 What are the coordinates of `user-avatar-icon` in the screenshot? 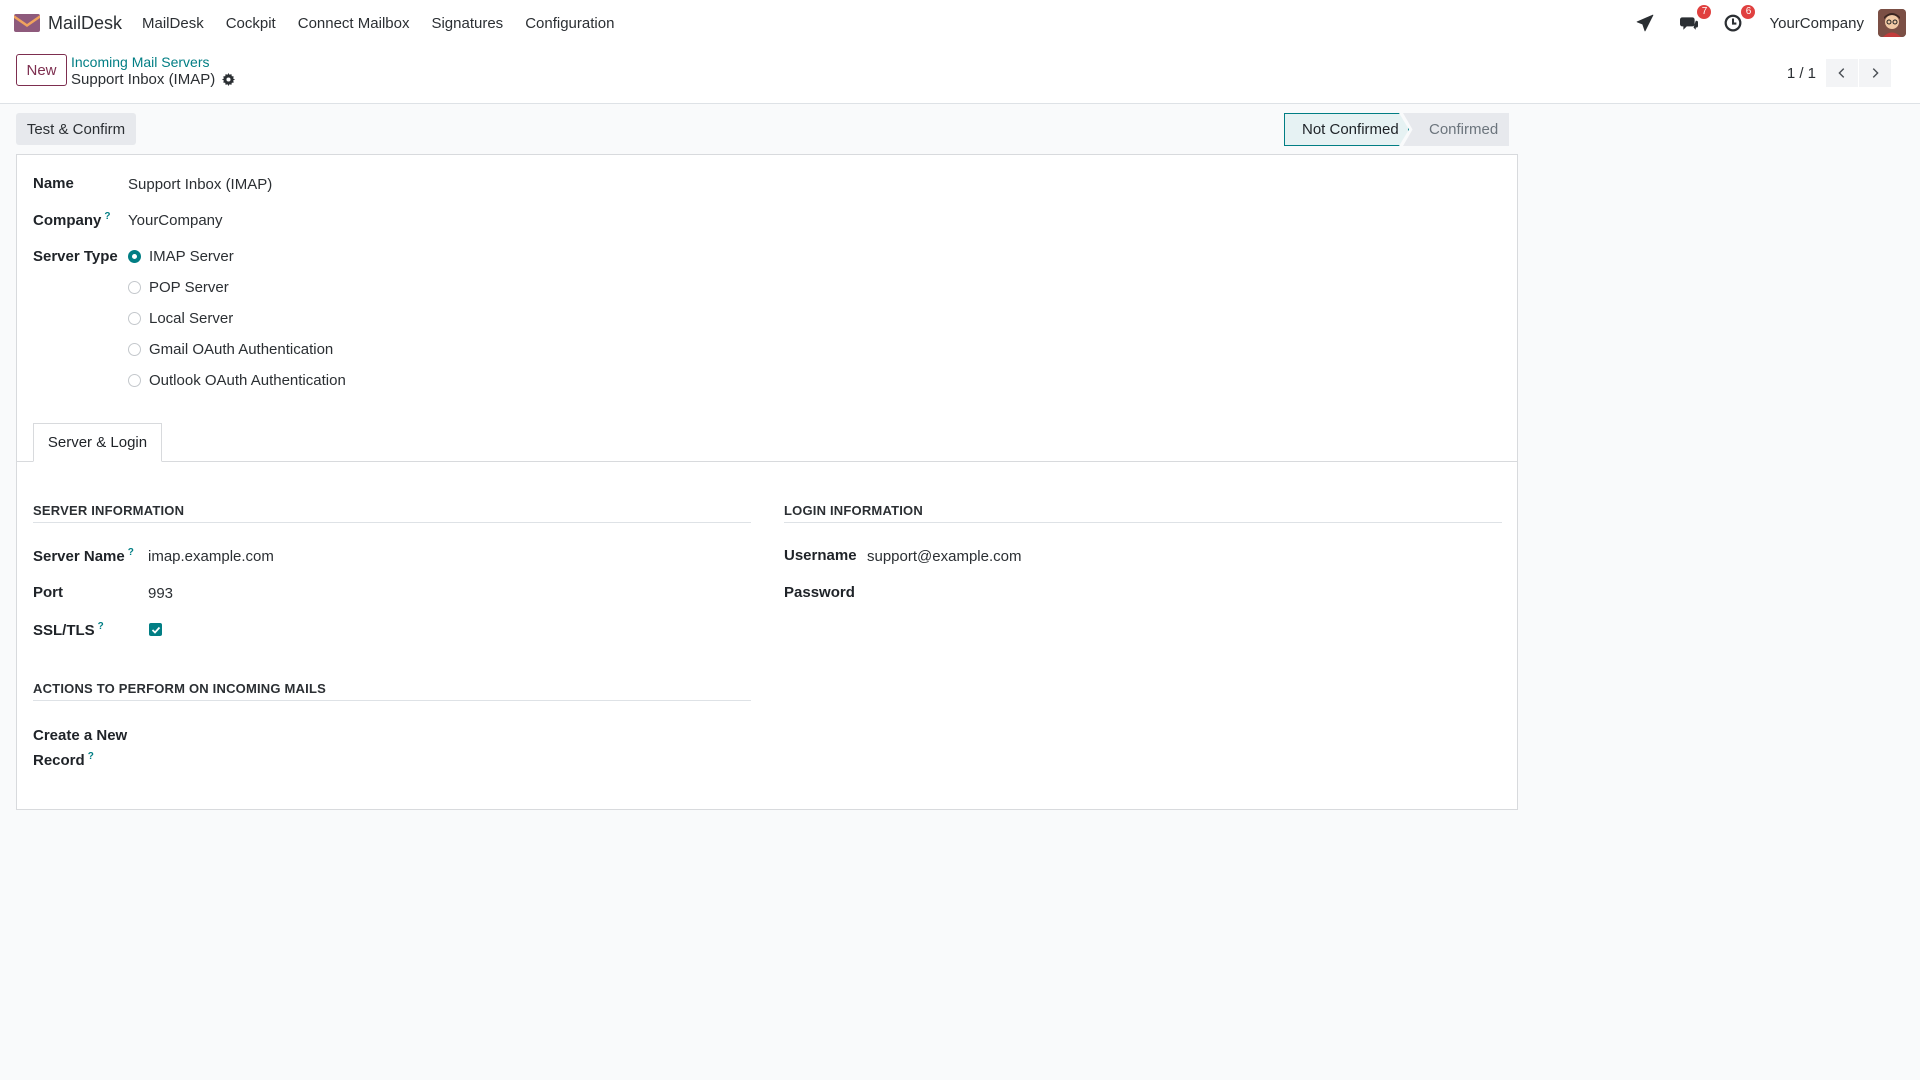 It's located at (1892, 23).